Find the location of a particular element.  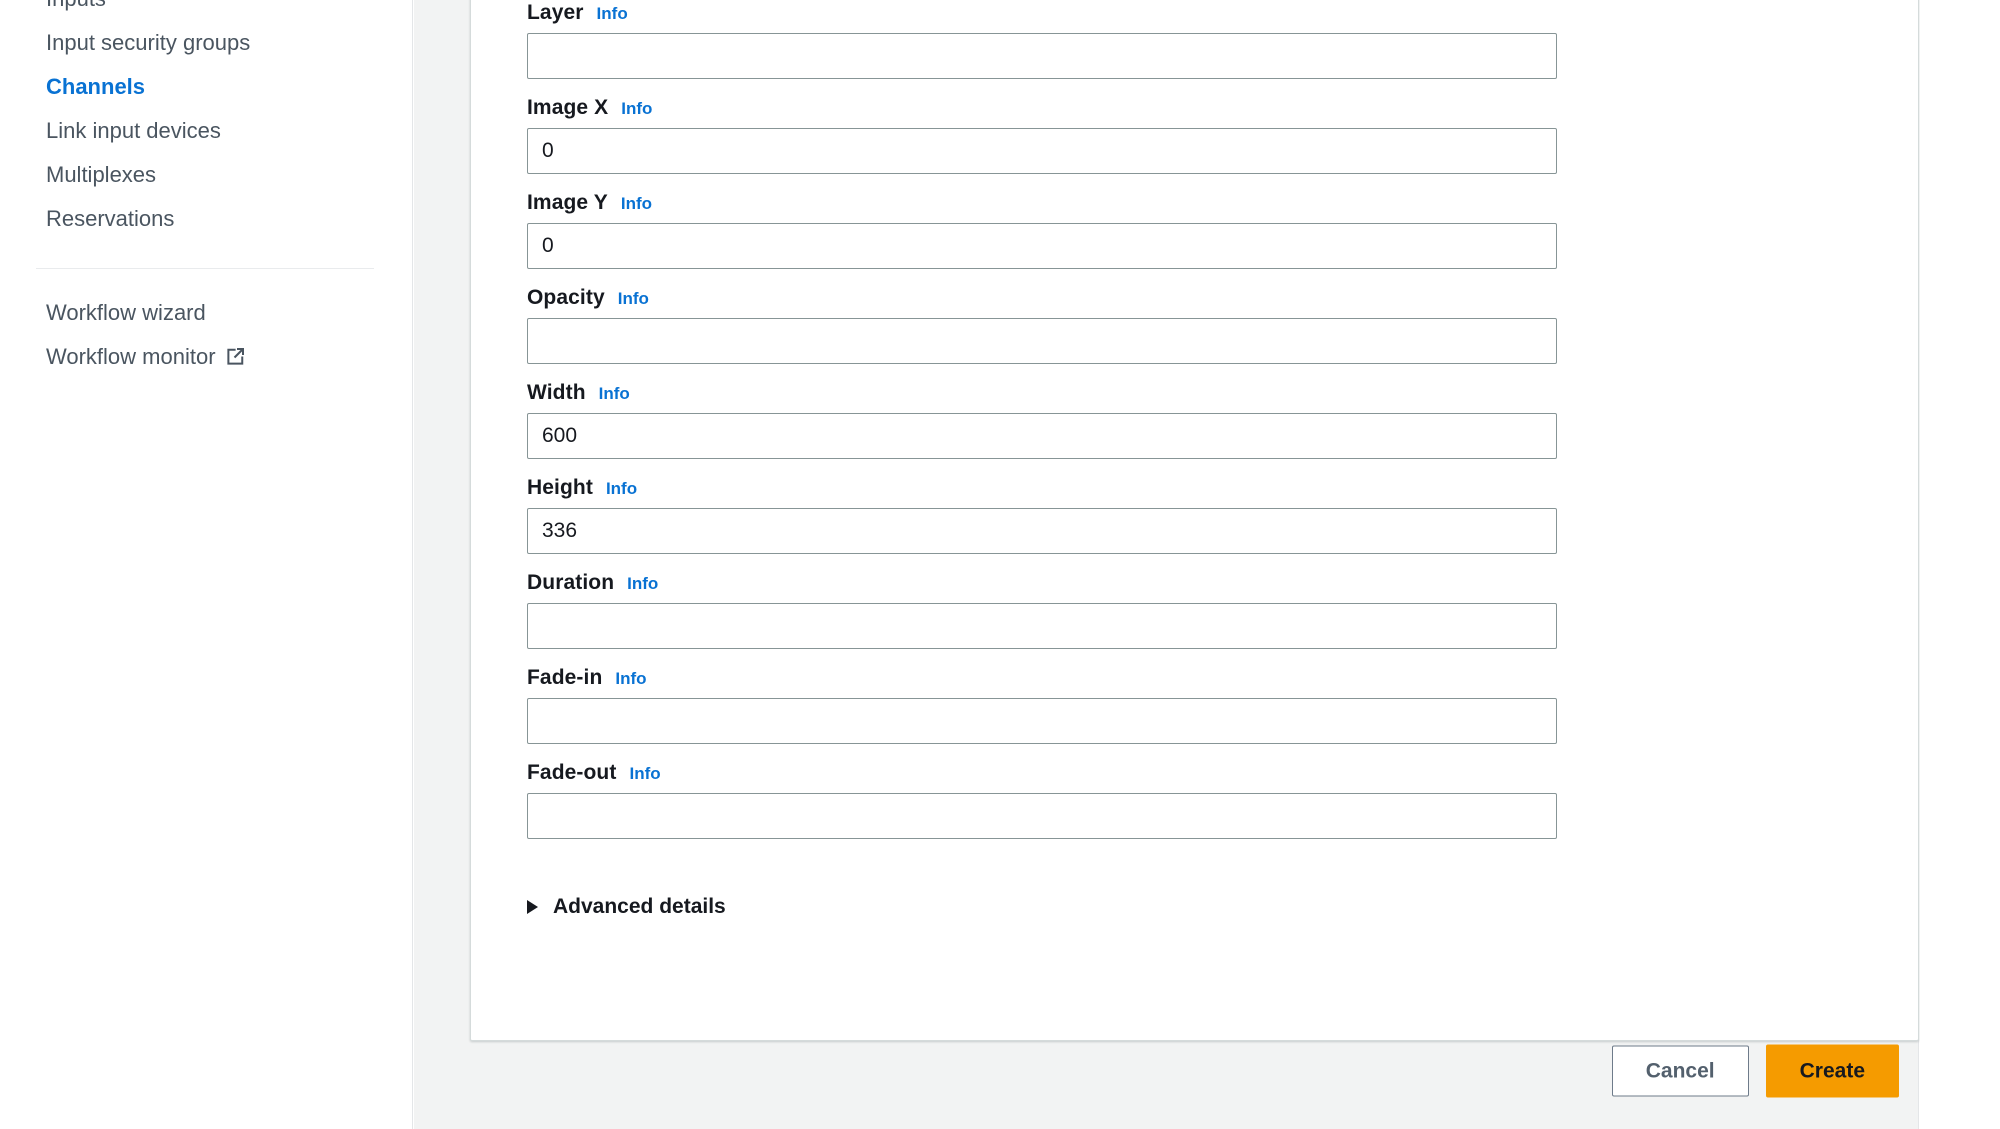

form-field-fade-in: Fade-in Info is located at coordinates (1194, 705).